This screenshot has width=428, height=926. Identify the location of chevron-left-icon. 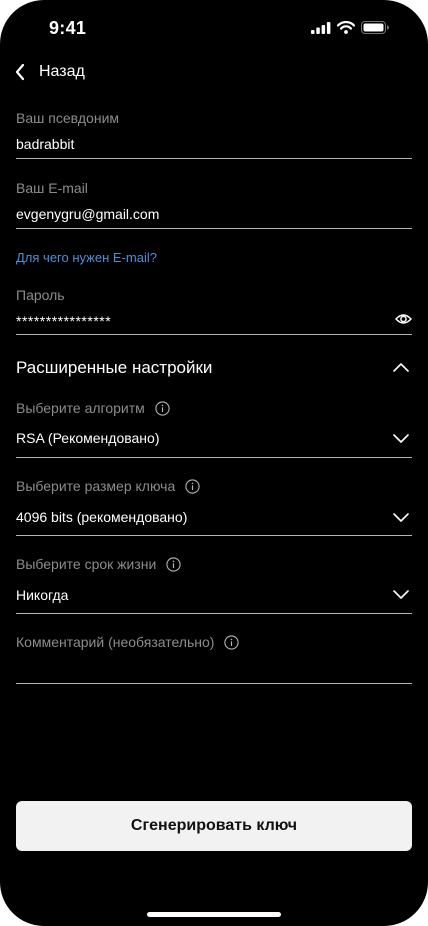
(20, 72).